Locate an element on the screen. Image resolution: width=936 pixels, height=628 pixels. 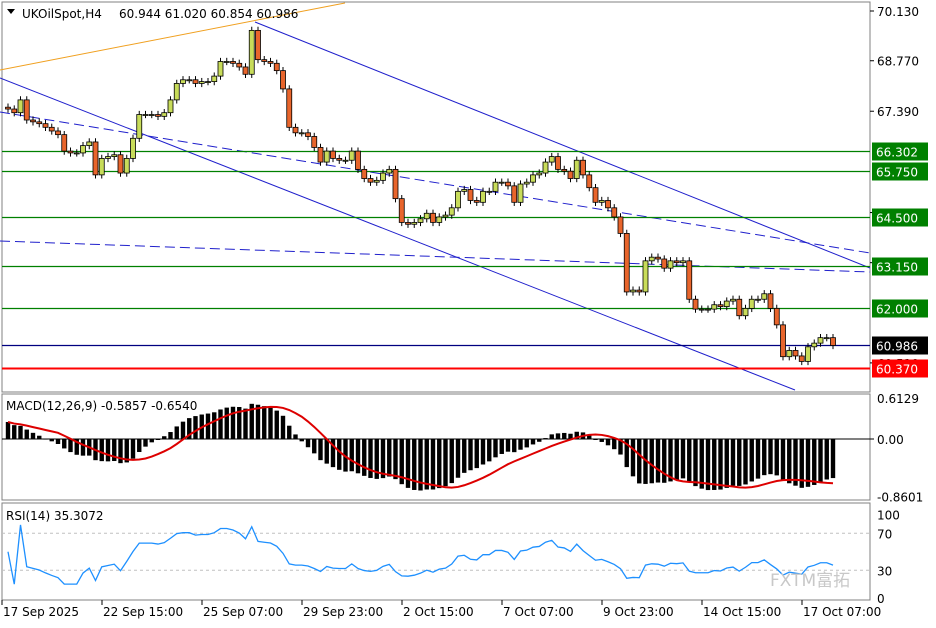
rsi-tick-label: 70 is located at coordinates (884, 534).